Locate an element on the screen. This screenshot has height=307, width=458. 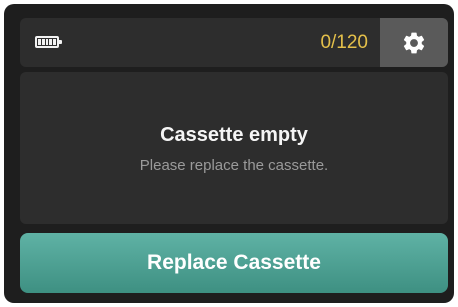
status-bar: 0/120 is located at coordinates (234, 42).